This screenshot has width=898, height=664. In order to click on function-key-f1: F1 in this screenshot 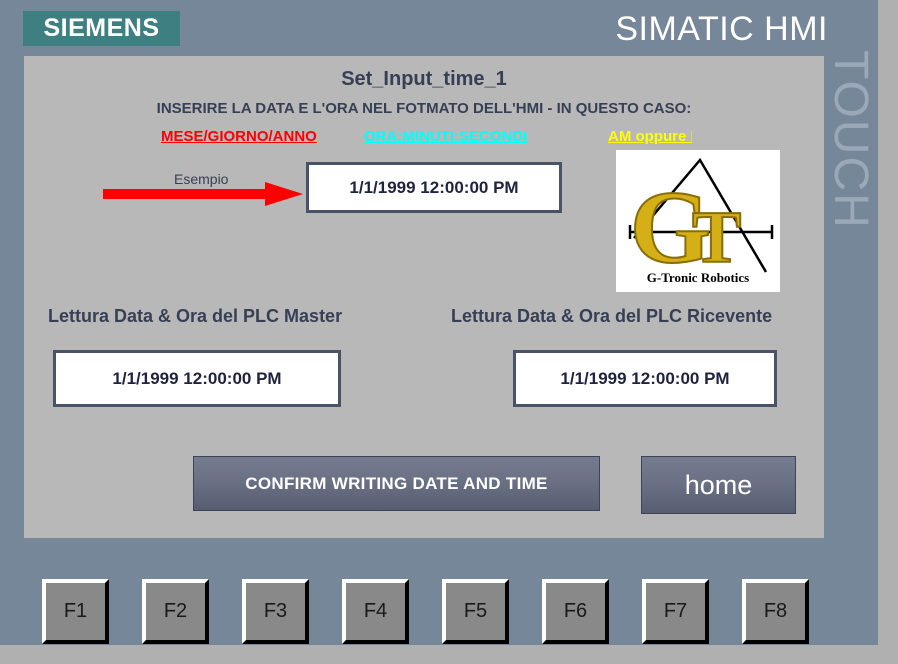, I will do `click(75, 611)`.